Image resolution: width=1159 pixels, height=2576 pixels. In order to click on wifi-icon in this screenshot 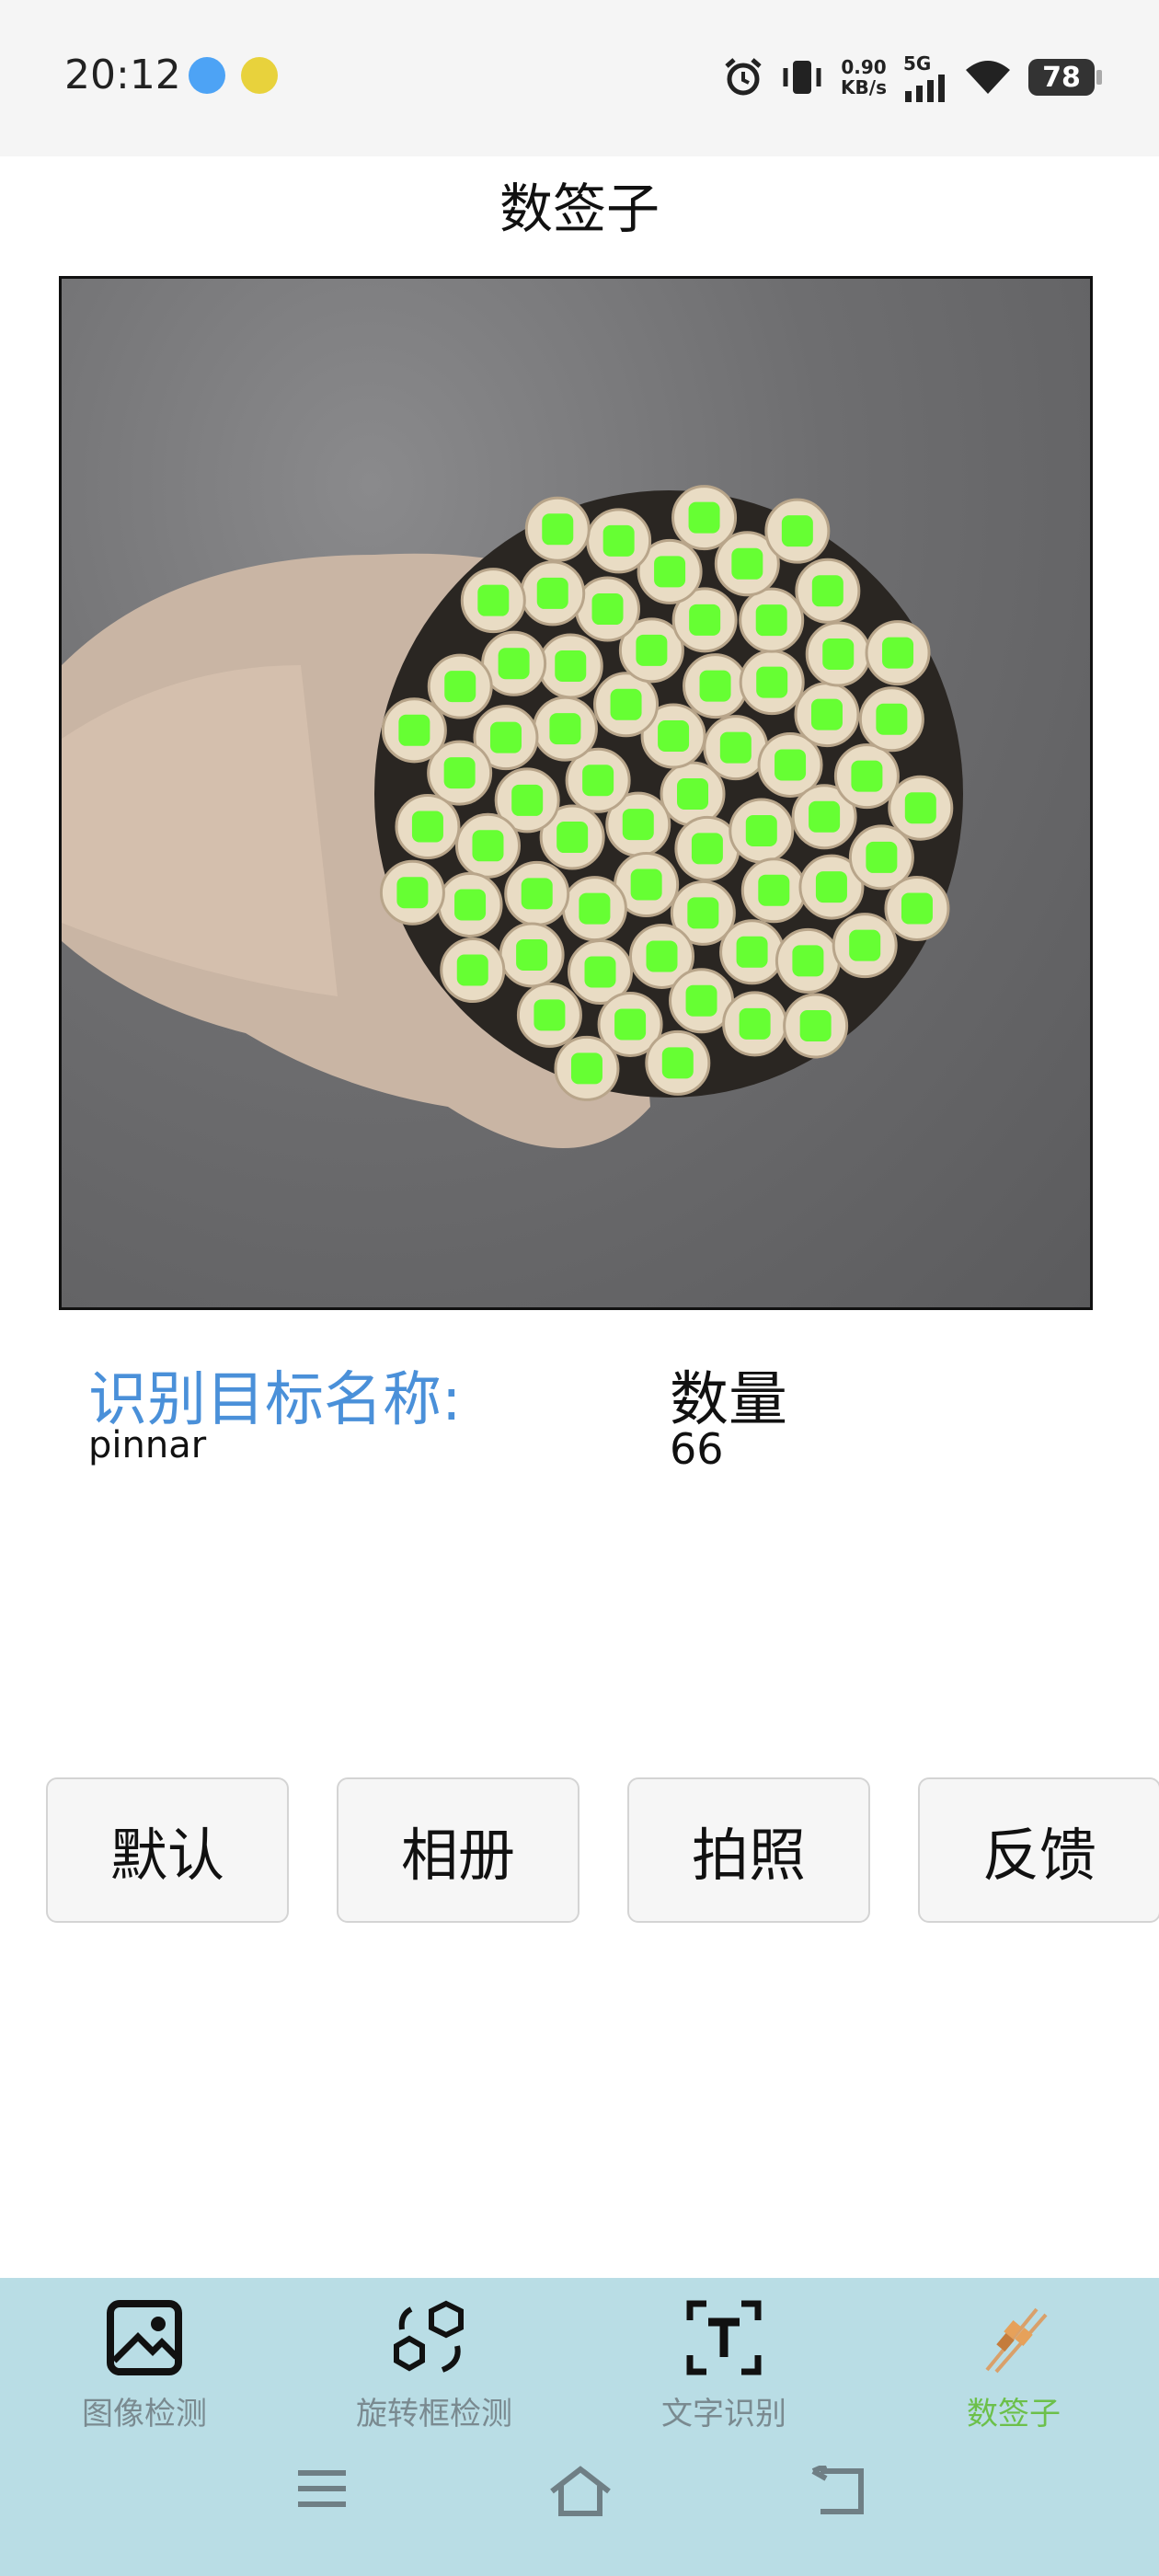, I will do `click(988, 77)`.